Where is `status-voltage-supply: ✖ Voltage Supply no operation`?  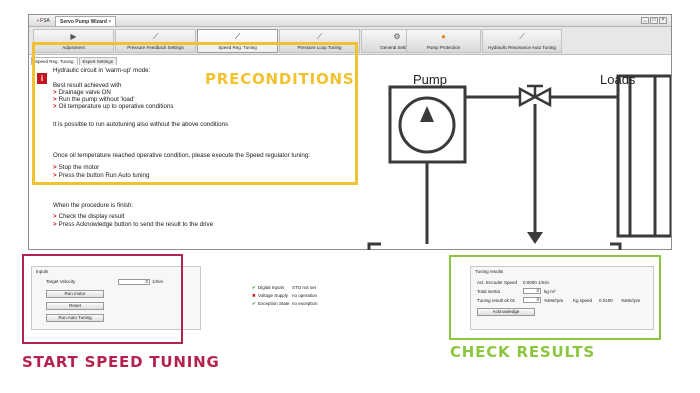
status-voltage-supply: ✖ Voltage Supply no operation is located at coordinates (285, 295).